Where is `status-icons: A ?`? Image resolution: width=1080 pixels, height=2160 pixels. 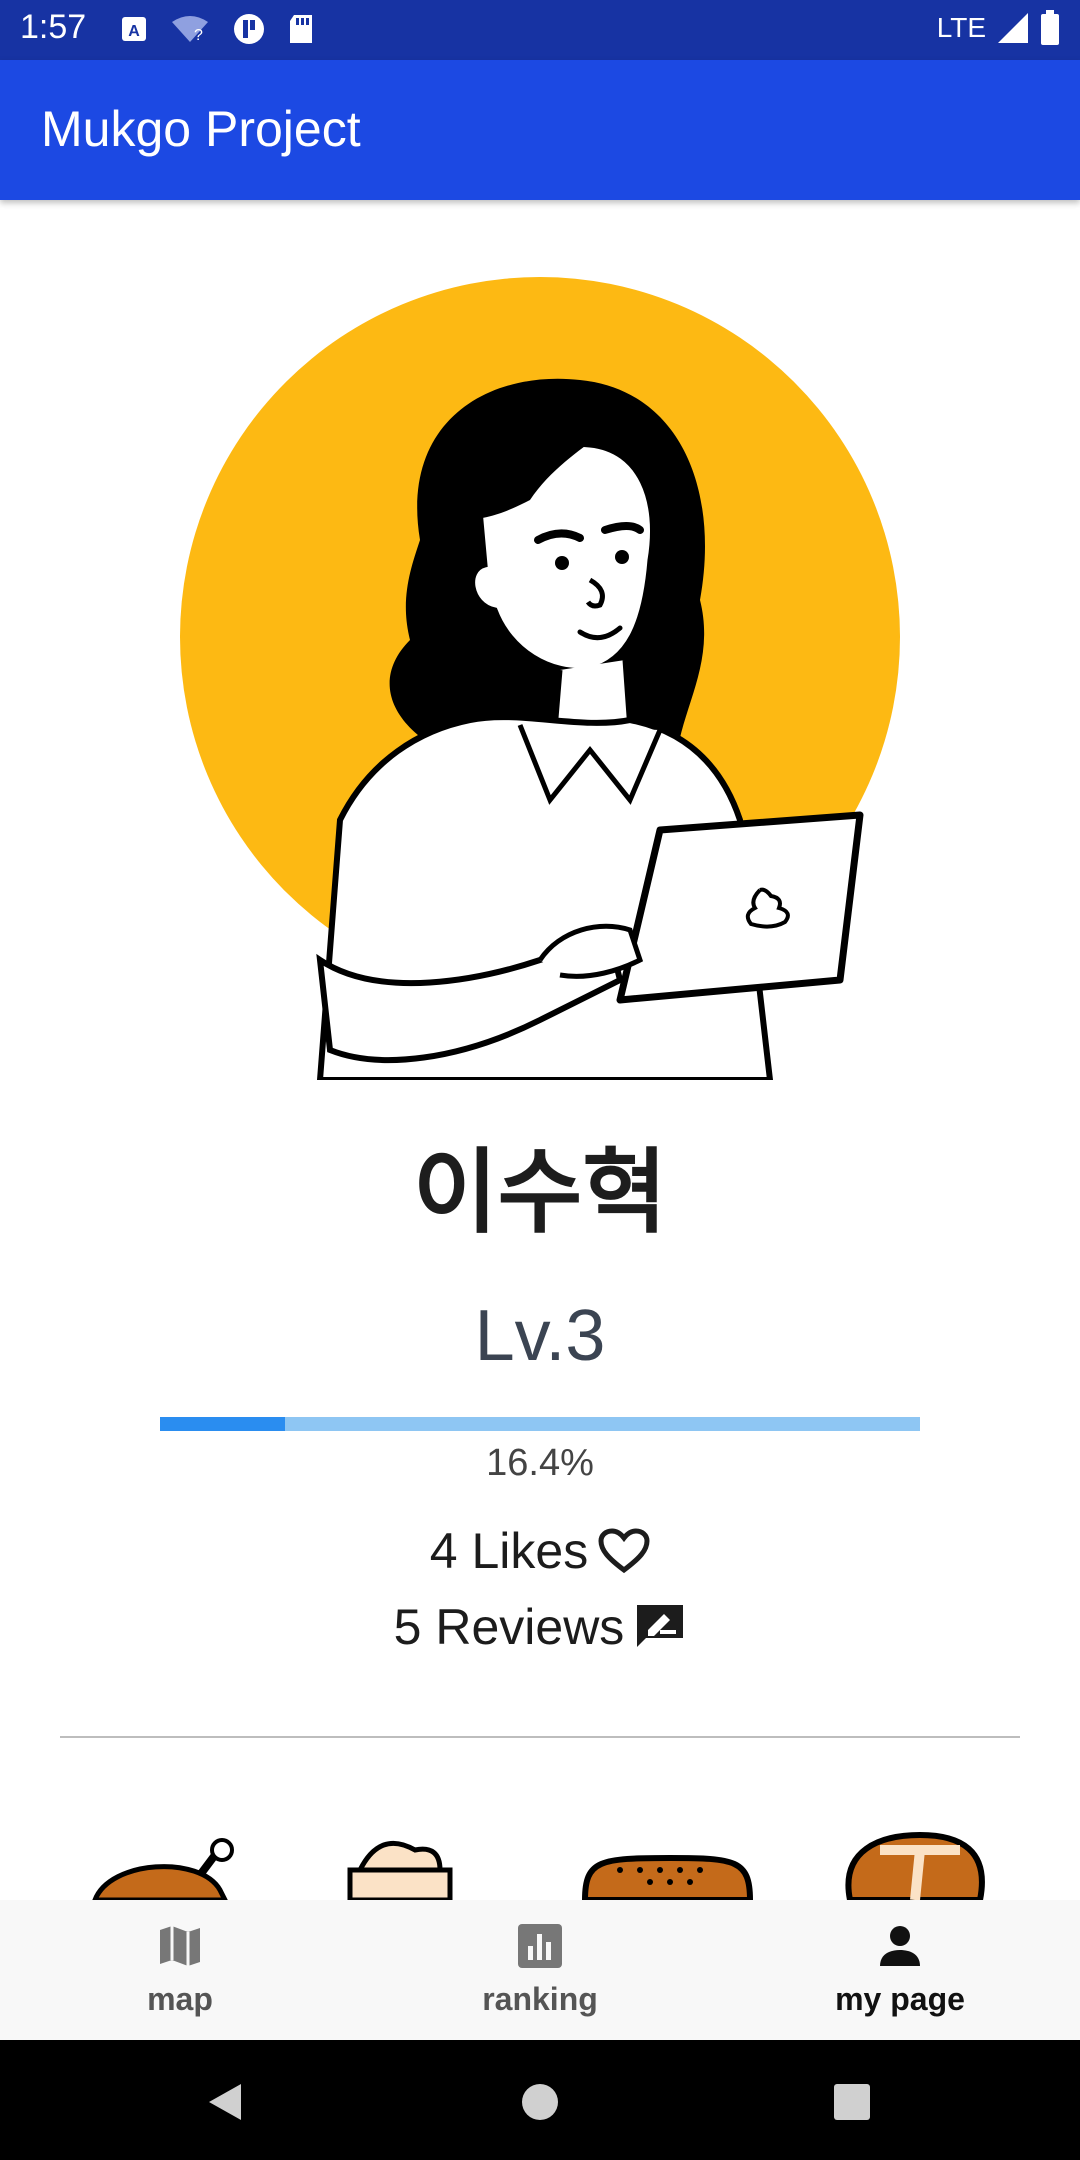 status-icons: A ? is located at coordinates (217, 29).